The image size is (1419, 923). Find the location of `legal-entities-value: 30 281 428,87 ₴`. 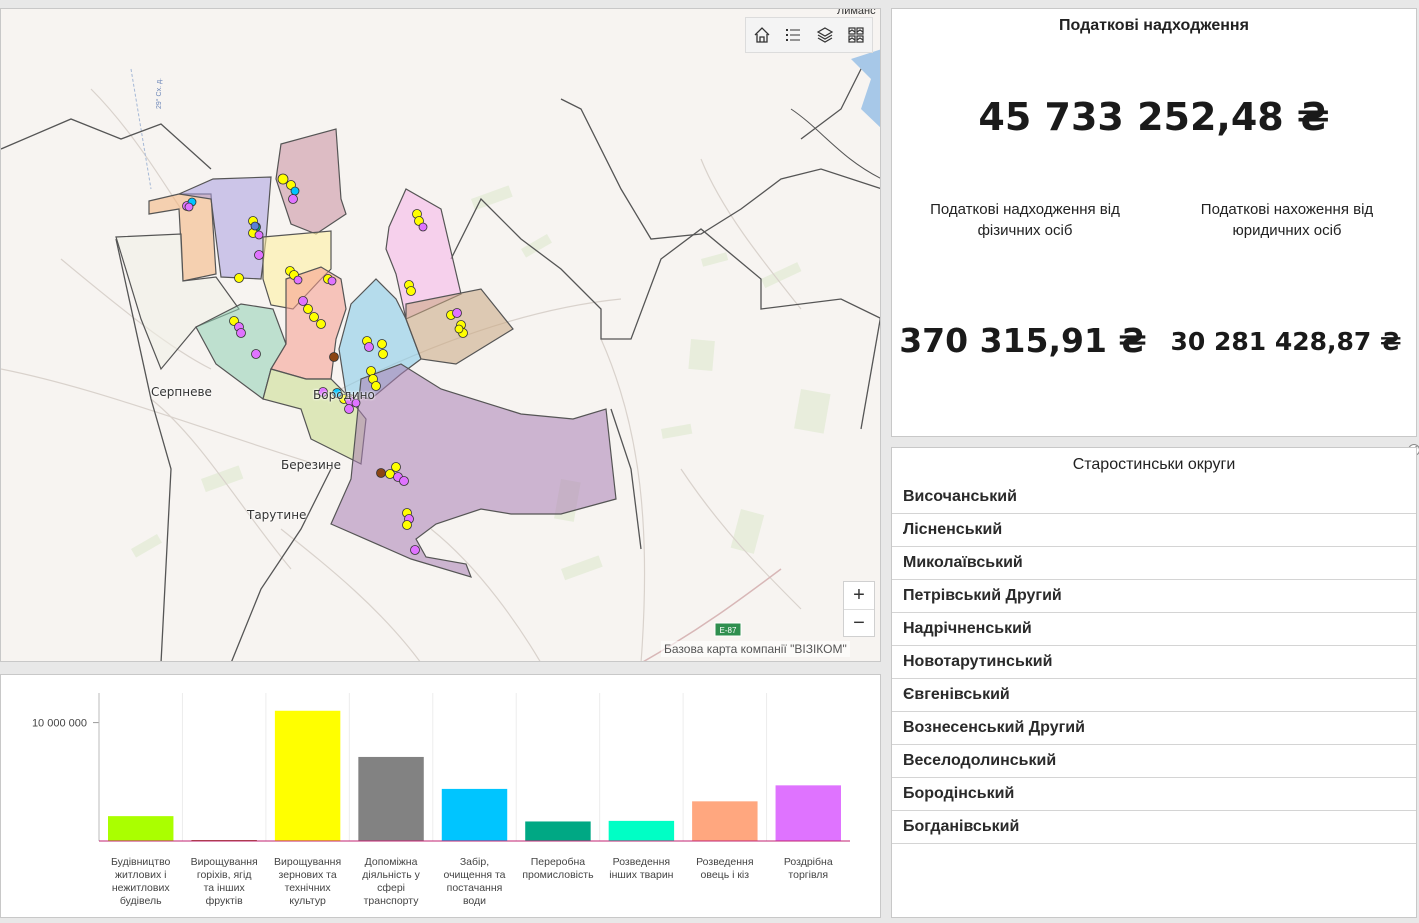

legal-entities-value: 30 281 428,87 ₴ is located at coordinates (1286, 341).